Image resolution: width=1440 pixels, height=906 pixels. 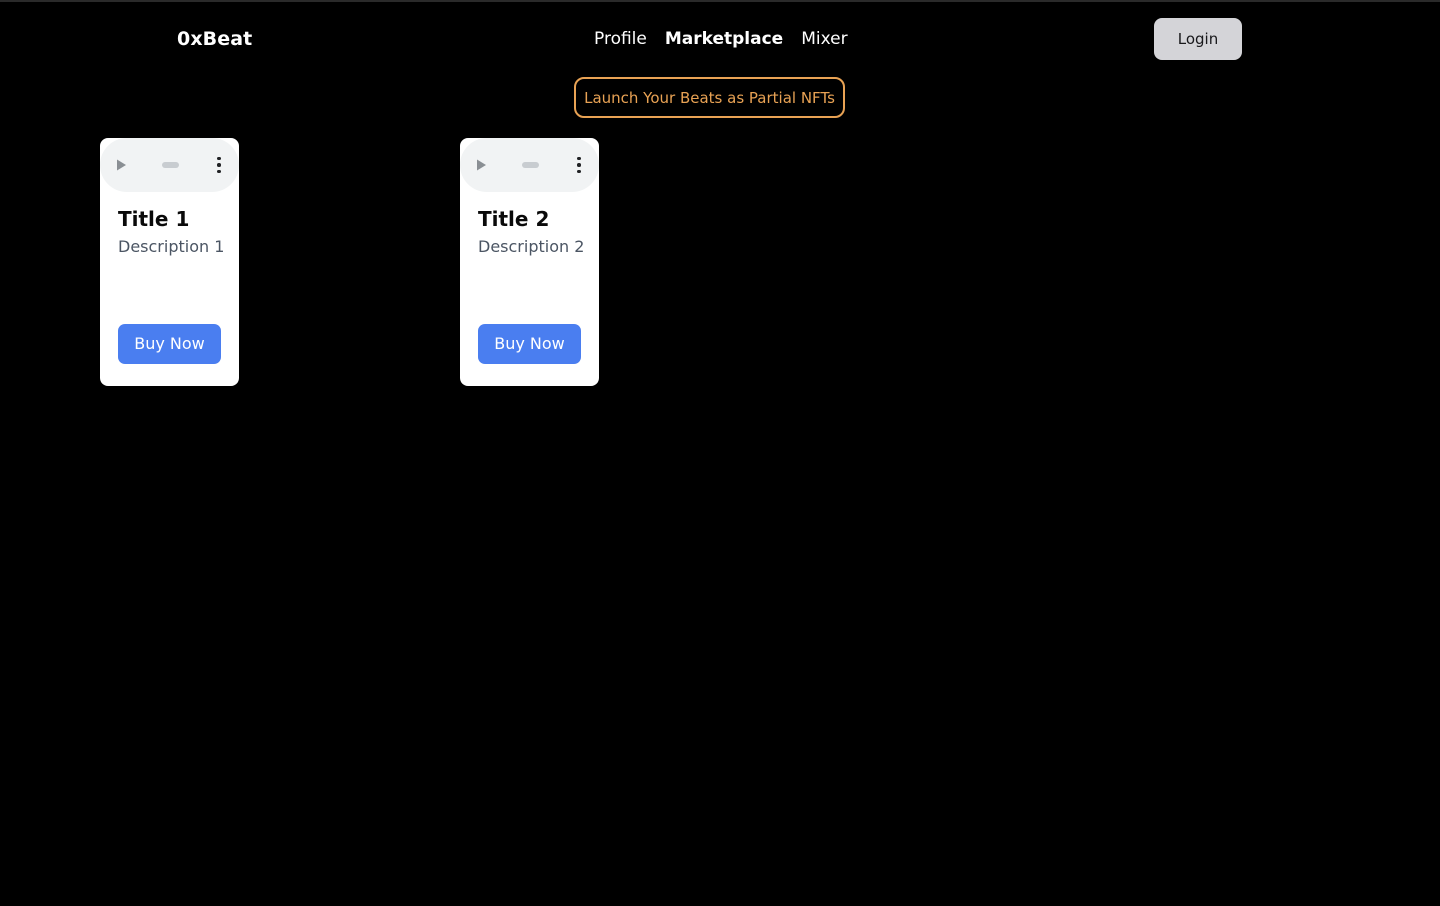 What do you see at coordinates (1198, 39) in the screenshot?
I see `login-button: Login` at bounding box center [1198, 39].